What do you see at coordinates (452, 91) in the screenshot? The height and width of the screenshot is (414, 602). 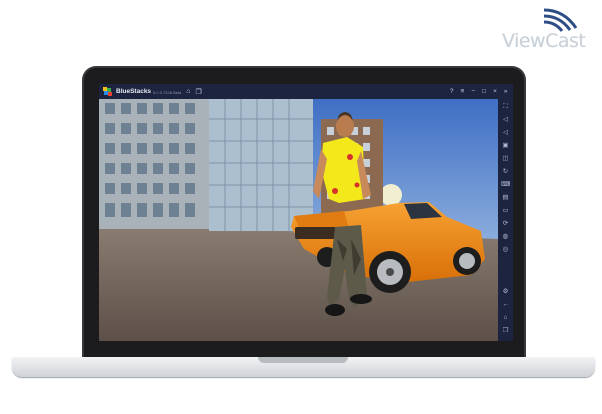 I see `help-icon: ?` at bounding box center [452, 91].